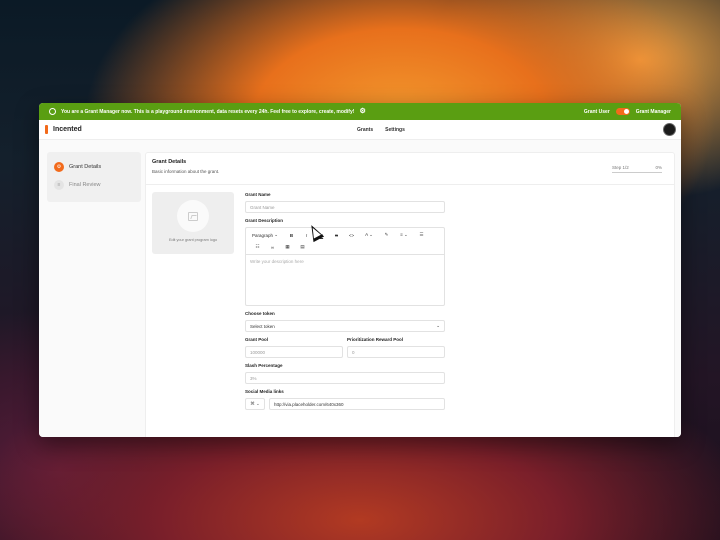  What do you see at coordinates (287, 247) in the screenshot?
I see `image-insert-icon: ▦` at bounding box center [287, 247].